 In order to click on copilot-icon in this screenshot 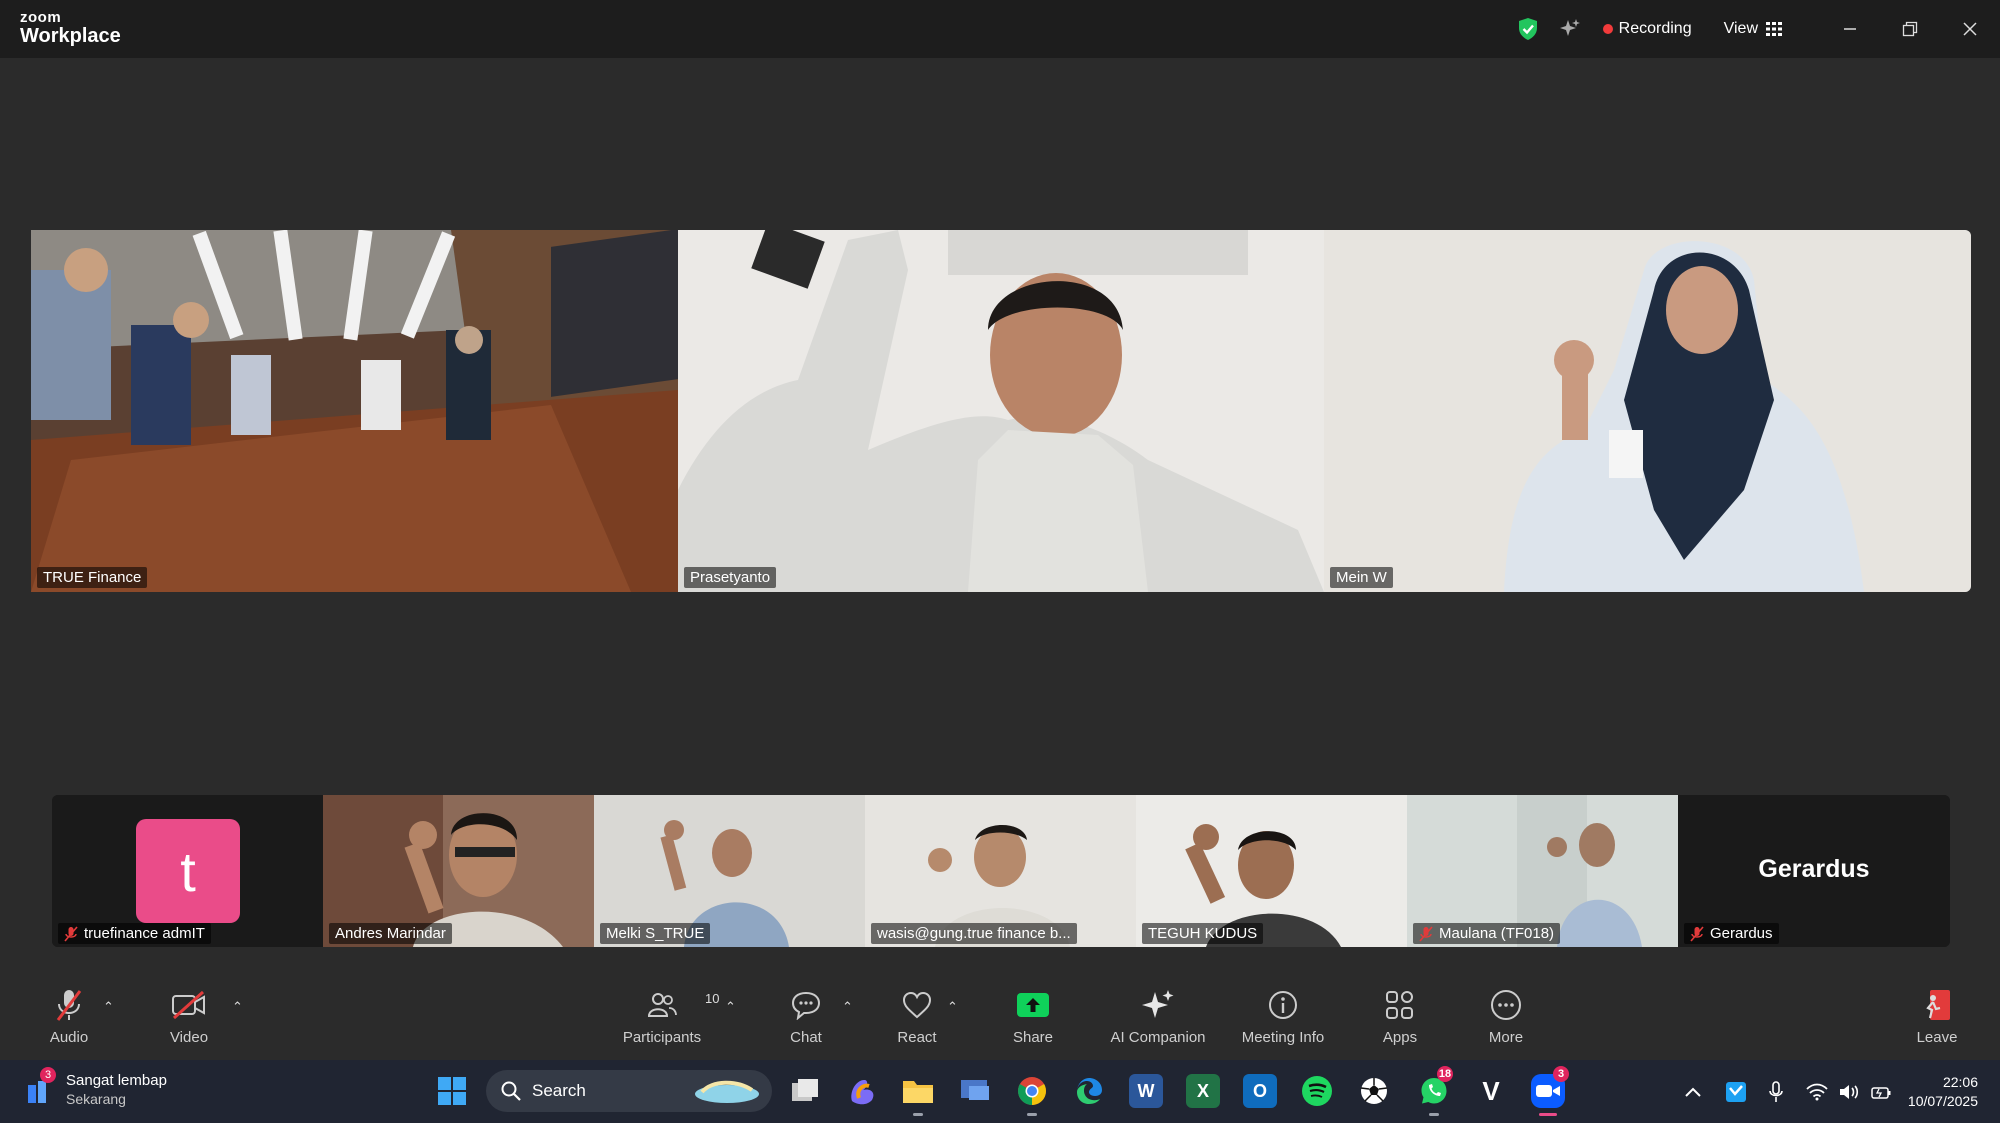, I will do `click(862, 1092)`.